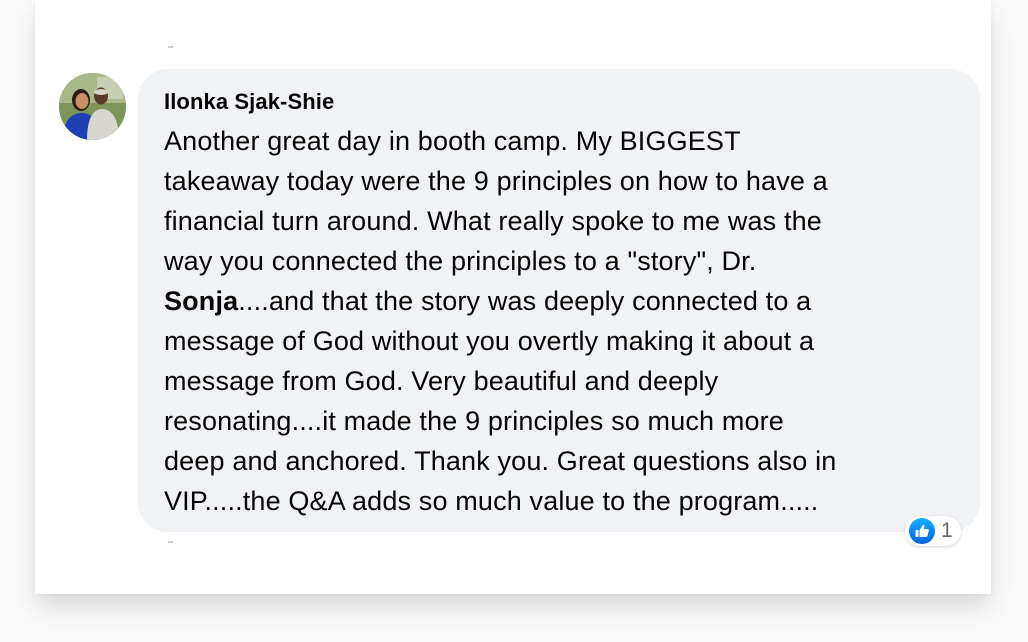  I want to click on reaction-summary: 1, so click(933, 531).